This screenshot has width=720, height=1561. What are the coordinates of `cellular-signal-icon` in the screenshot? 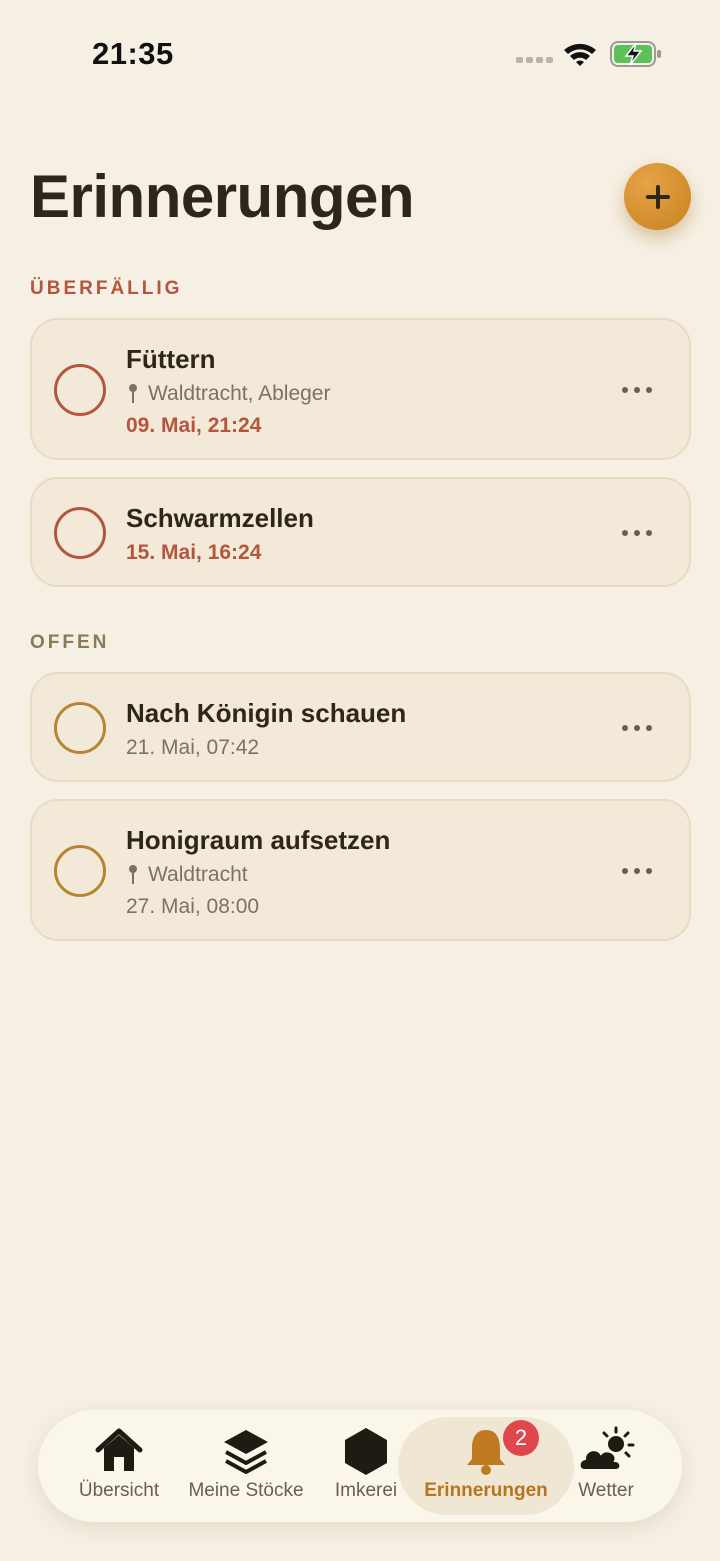 It's located at (534, 60).